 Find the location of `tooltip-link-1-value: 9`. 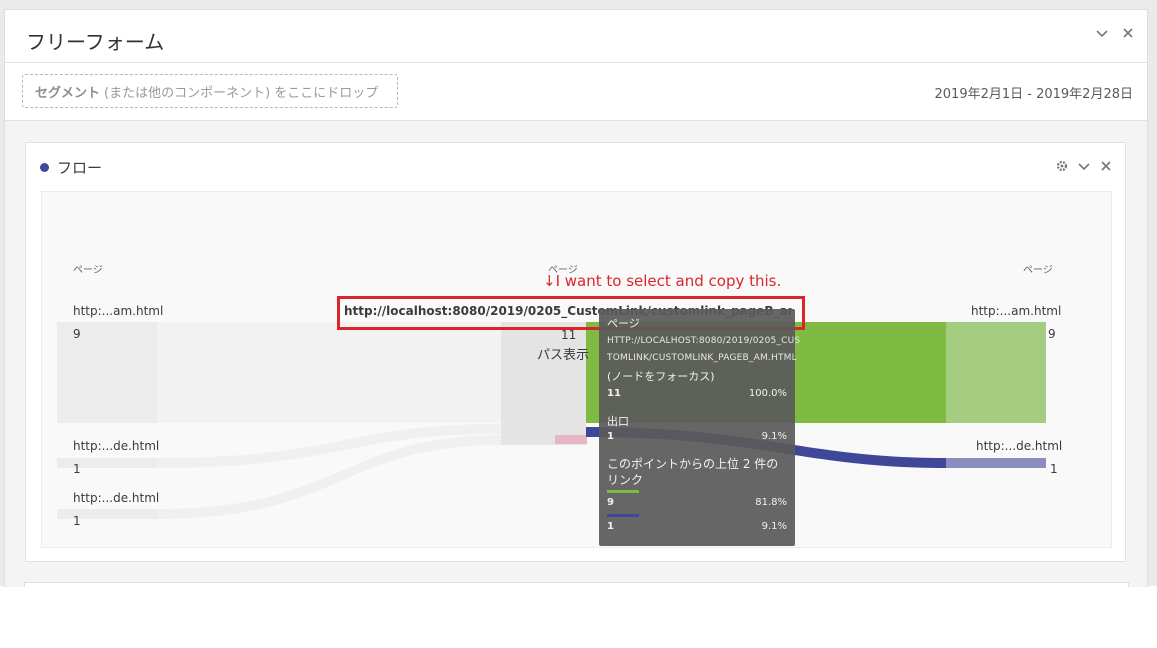

tooltip-link-1-value: 9 is located at coordinates (610, 502).